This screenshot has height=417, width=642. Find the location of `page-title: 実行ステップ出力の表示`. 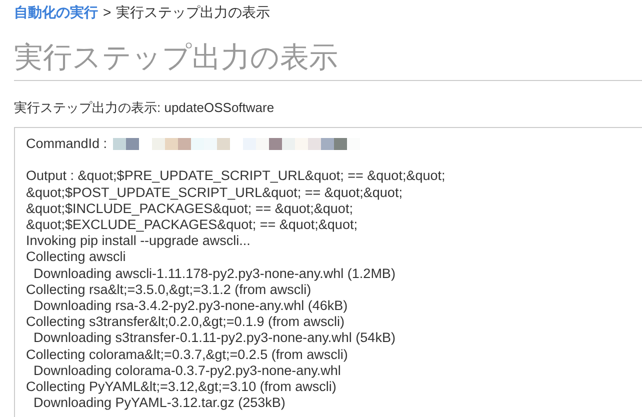

page-title: 実行ステップ出力の表示 is located at coordinates (328, 60).